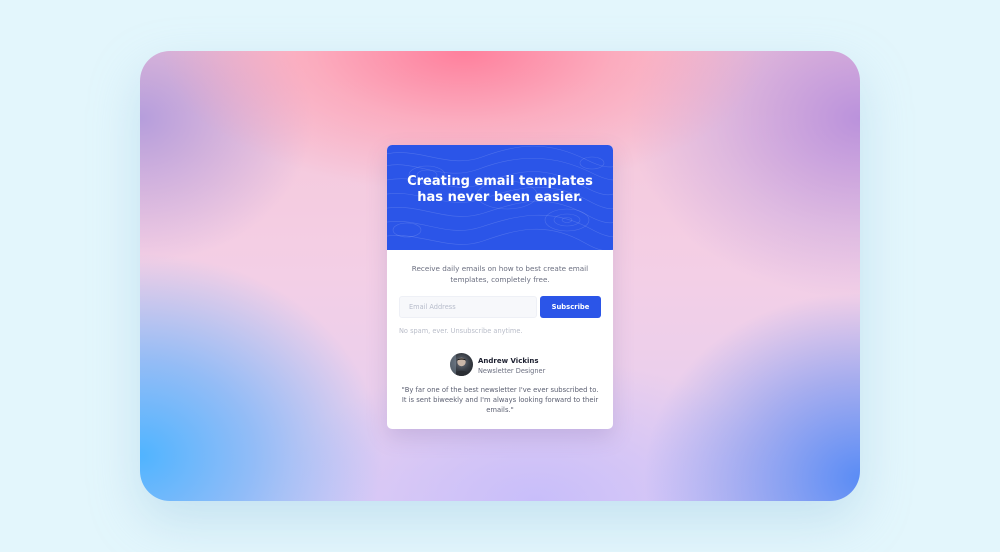 The image size is (1000, 552). I want to click on author-name: Andrew Vickins, so click(508, 361).